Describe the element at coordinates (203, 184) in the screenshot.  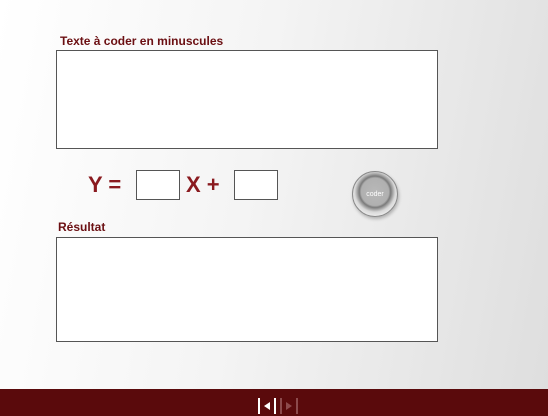
I see `x-plus-label: X +` at that location.